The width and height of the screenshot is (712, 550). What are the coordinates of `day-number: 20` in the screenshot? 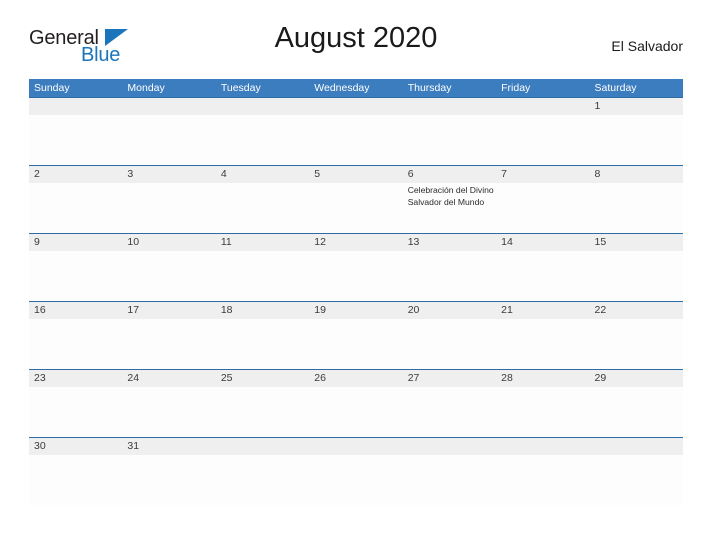 It's located at (449, 310).